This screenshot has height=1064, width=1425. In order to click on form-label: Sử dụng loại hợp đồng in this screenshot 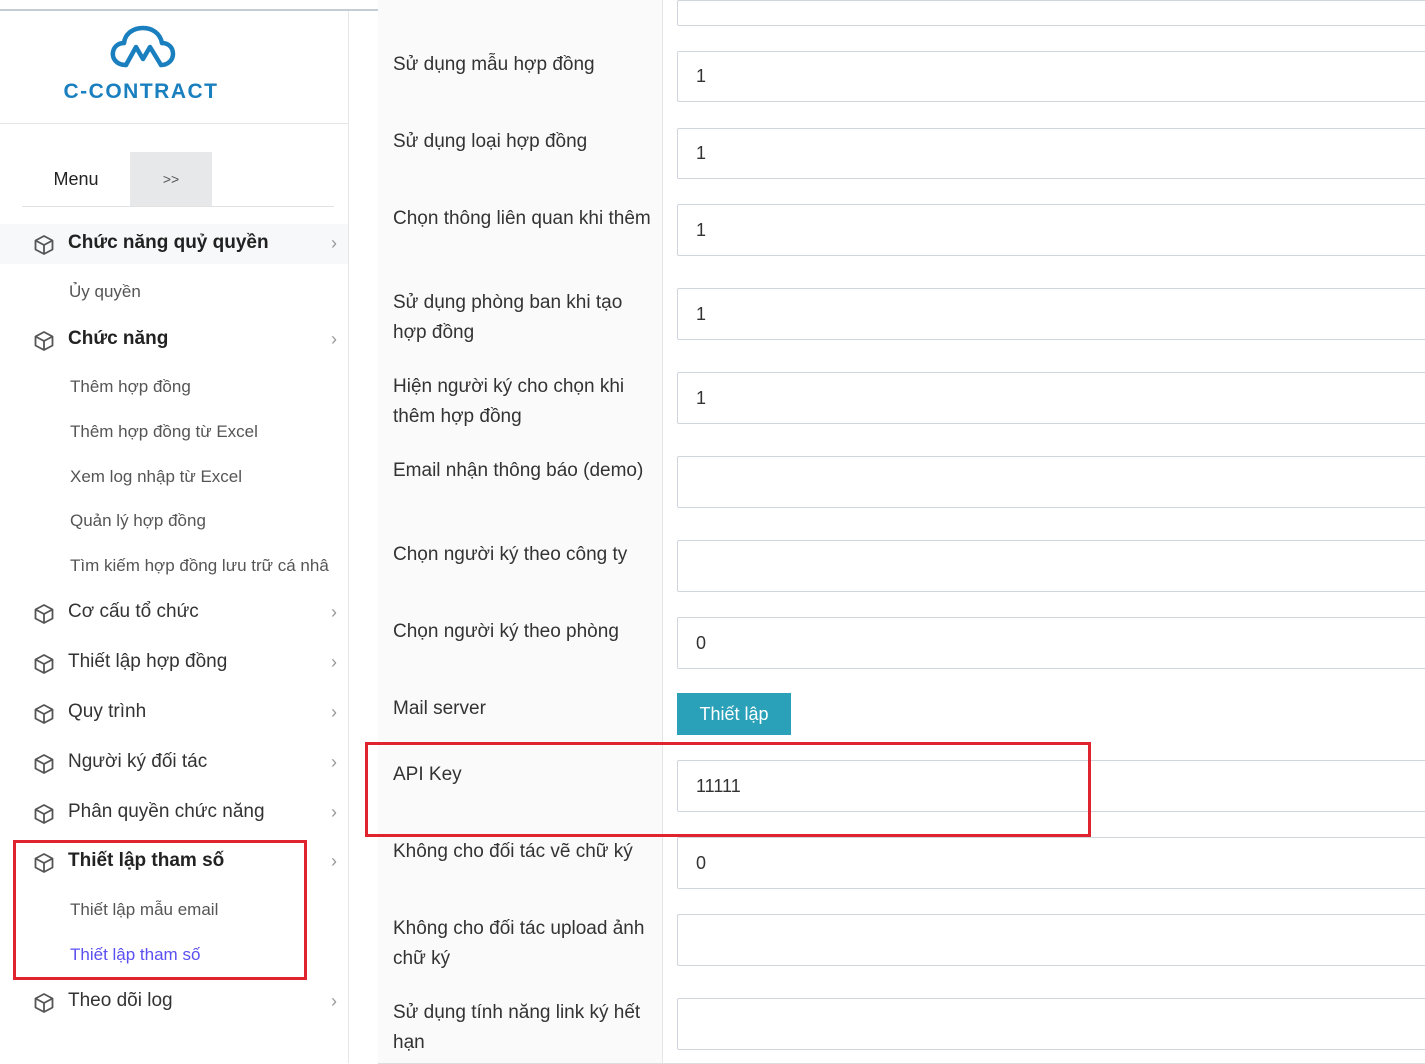, I will do `click(490, 141)`.